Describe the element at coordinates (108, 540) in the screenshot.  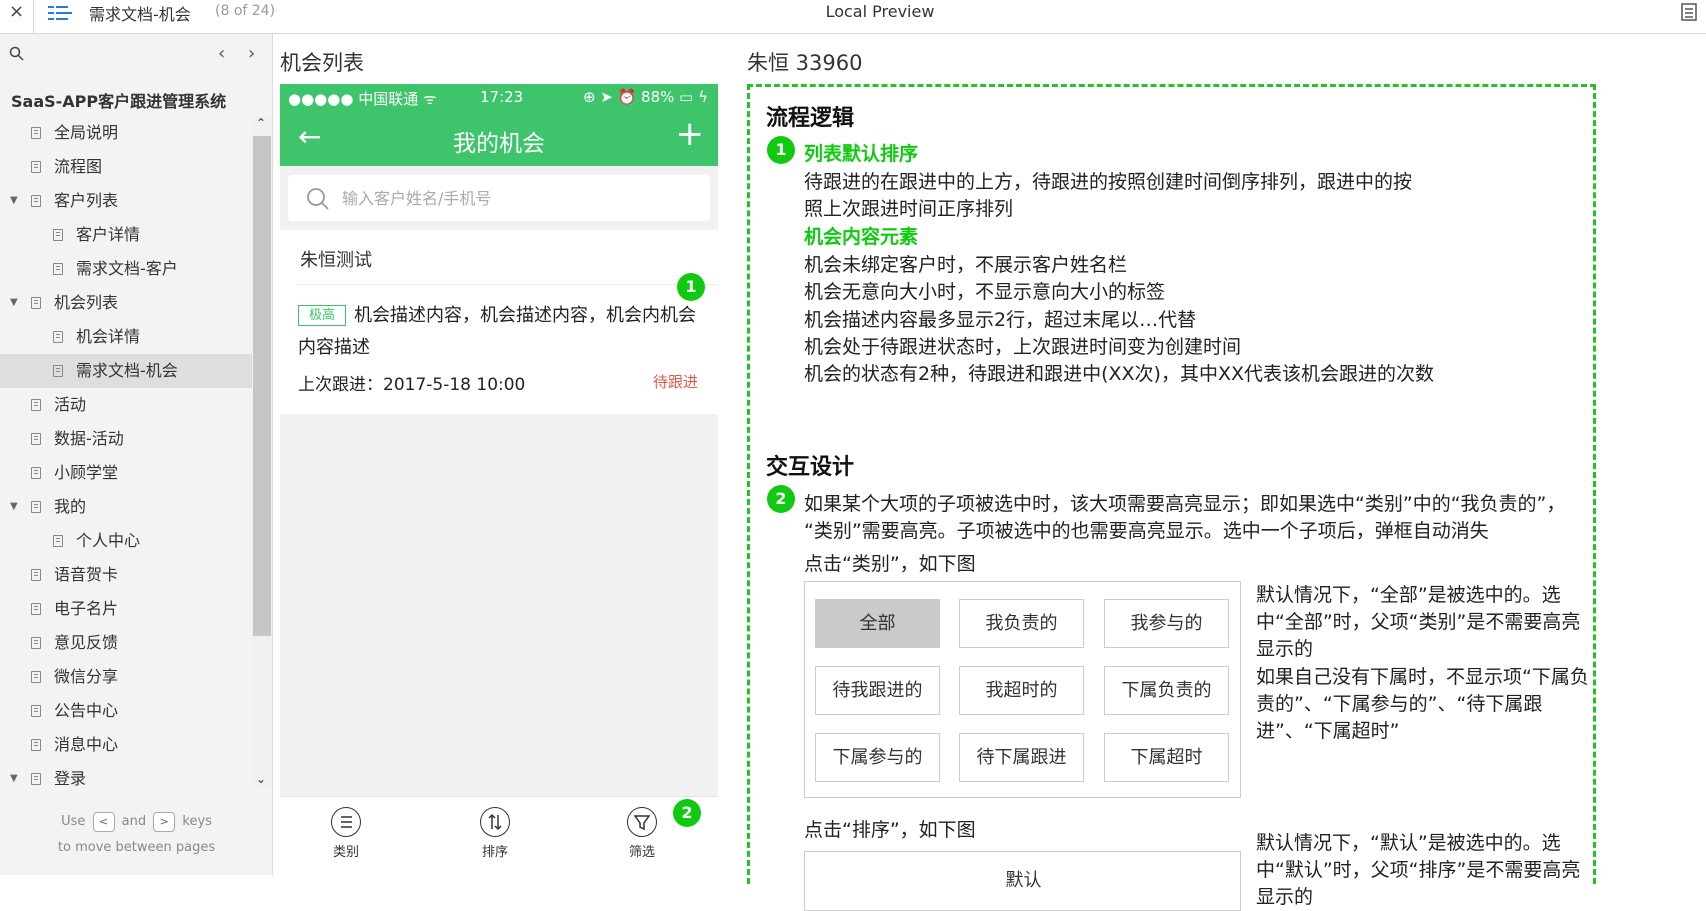
I see `sidebar-item-label: 个人中心` at that location.